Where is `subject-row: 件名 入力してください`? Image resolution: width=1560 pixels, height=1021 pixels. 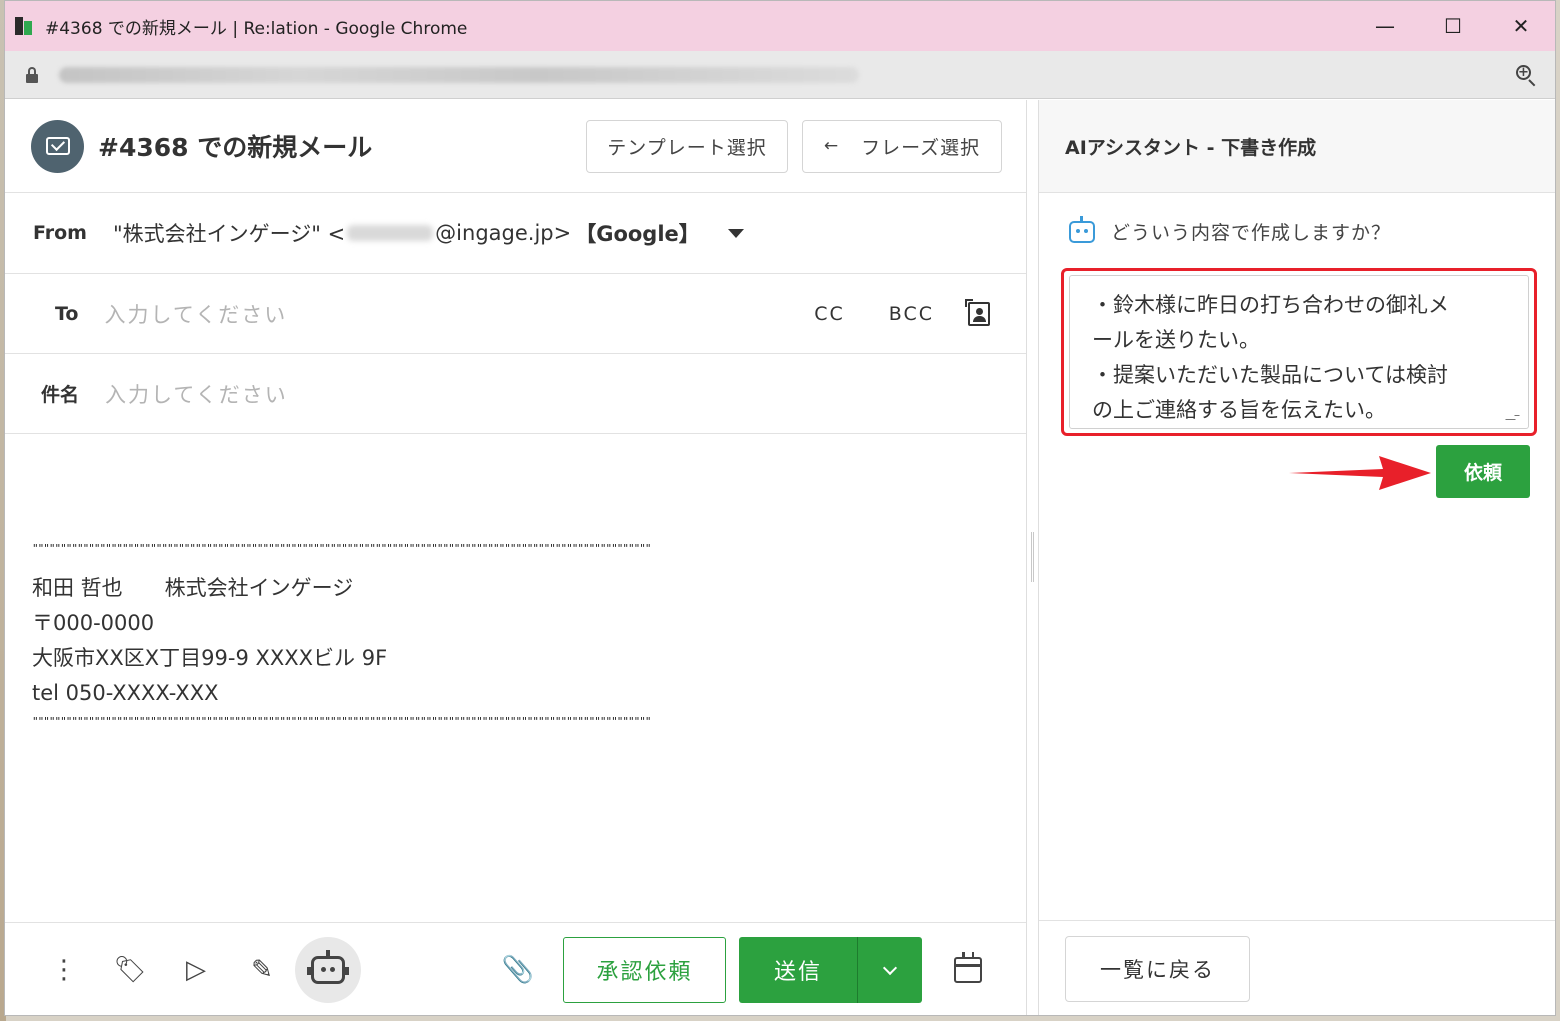
subject-row: 件名 入力してください is located at coordinates (515, 394).